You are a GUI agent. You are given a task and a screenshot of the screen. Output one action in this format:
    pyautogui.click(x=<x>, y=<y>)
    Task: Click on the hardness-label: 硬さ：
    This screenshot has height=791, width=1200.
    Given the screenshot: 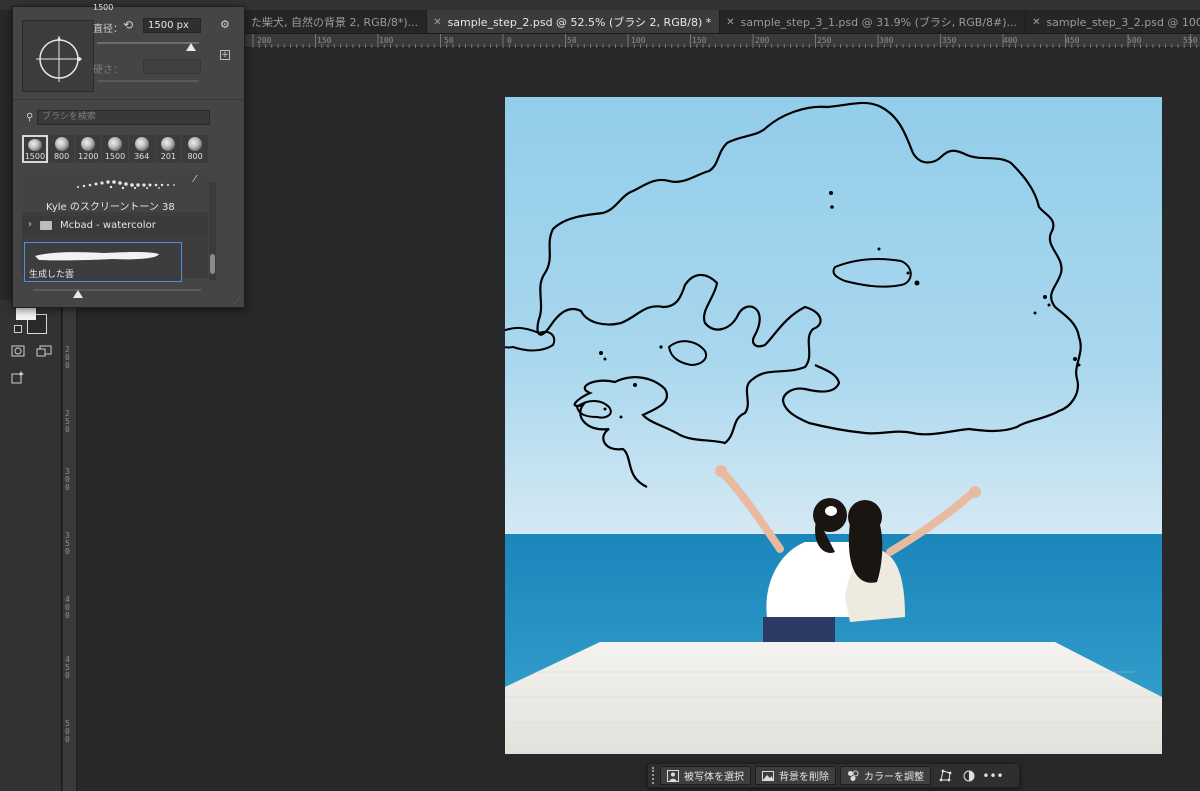 What is the action you would take?
    pyautogui.click(x=108, y=70)
    